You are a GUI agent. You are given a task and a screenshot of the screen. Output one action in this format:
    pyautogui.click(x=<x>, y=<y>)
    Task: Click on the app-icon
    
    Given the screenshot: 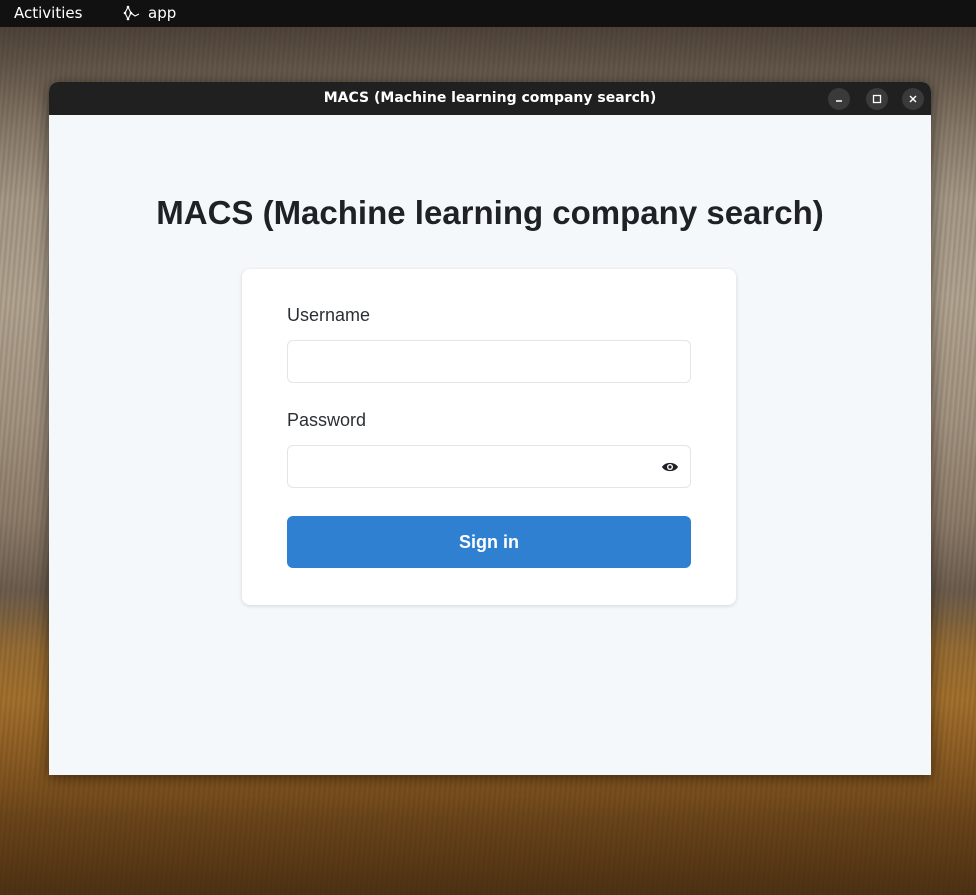 What is the action you would take?
    pyautogui.click(x=132, y=13)
    